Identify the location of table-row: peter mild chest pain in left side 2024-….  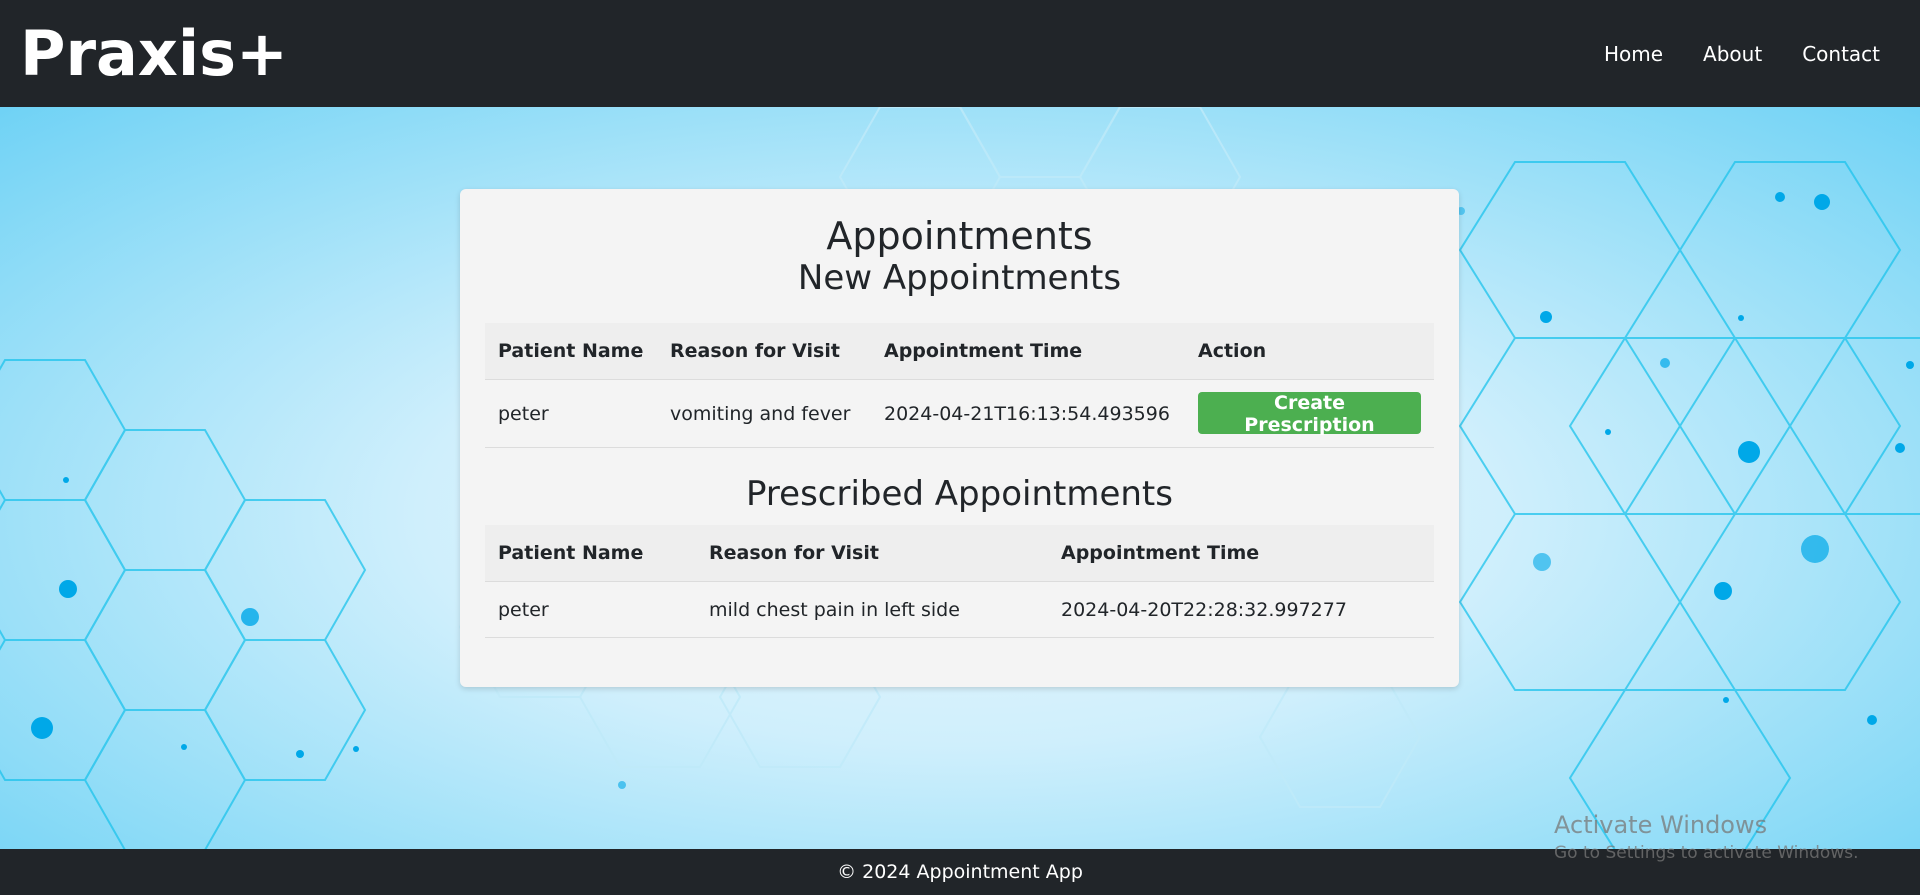
(959, 609).